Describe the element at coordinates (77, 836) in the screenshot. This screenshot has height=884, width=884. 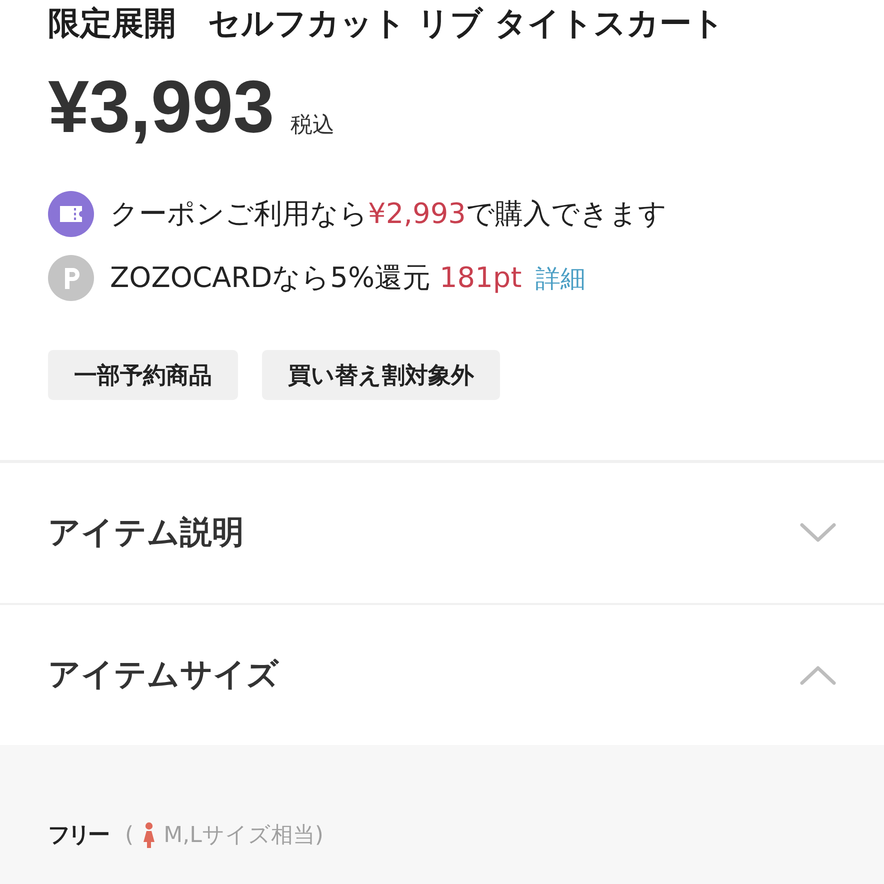
I see `size-name: フリー` at that location.